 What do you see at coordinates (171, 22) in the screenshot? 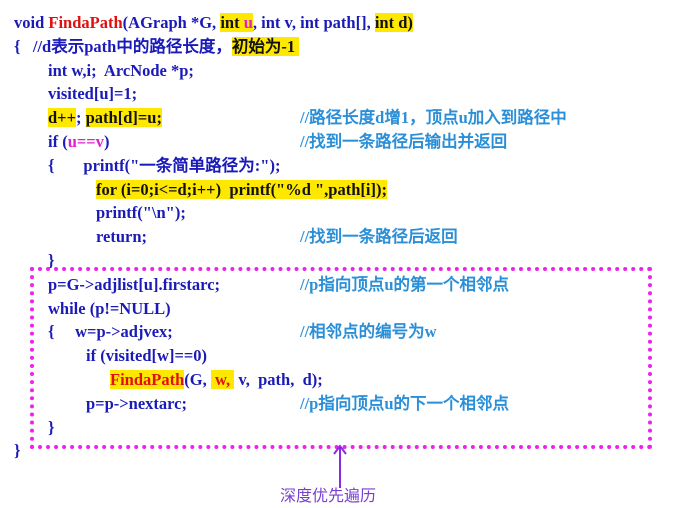
I see `code-segment: (AGraph *G,` at bounding box center [171, 22].